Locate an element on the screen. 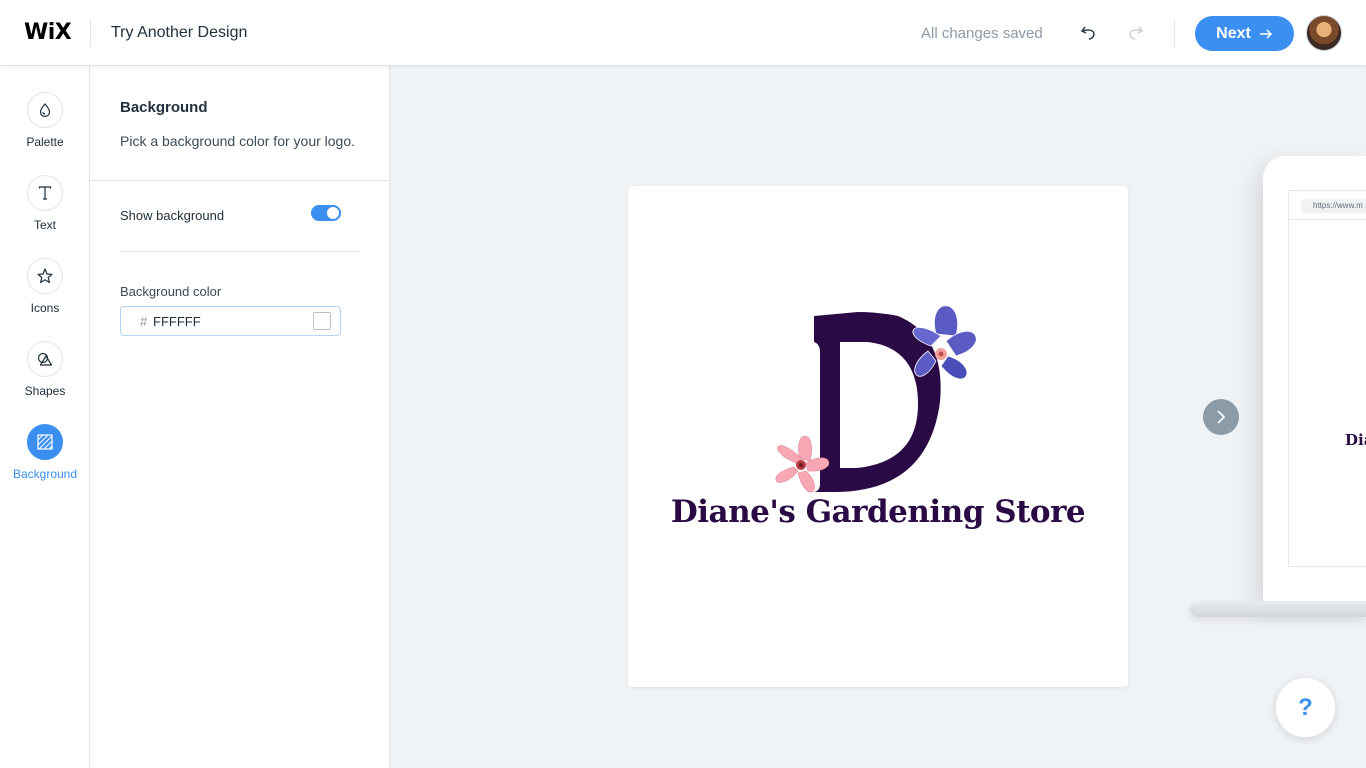  rail-circle-palette is located at coordinates (45, 110).